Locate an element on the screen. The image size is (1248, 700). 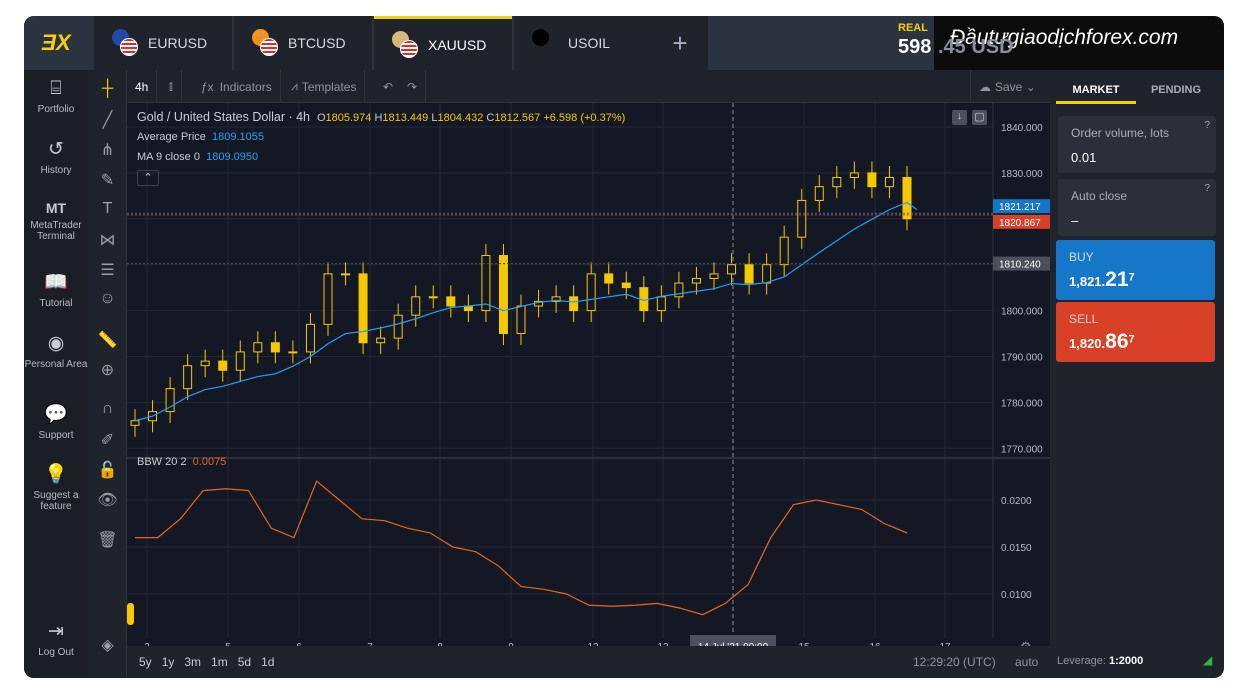
price-label: 1821.217 is located at coordinates (1020, 207).